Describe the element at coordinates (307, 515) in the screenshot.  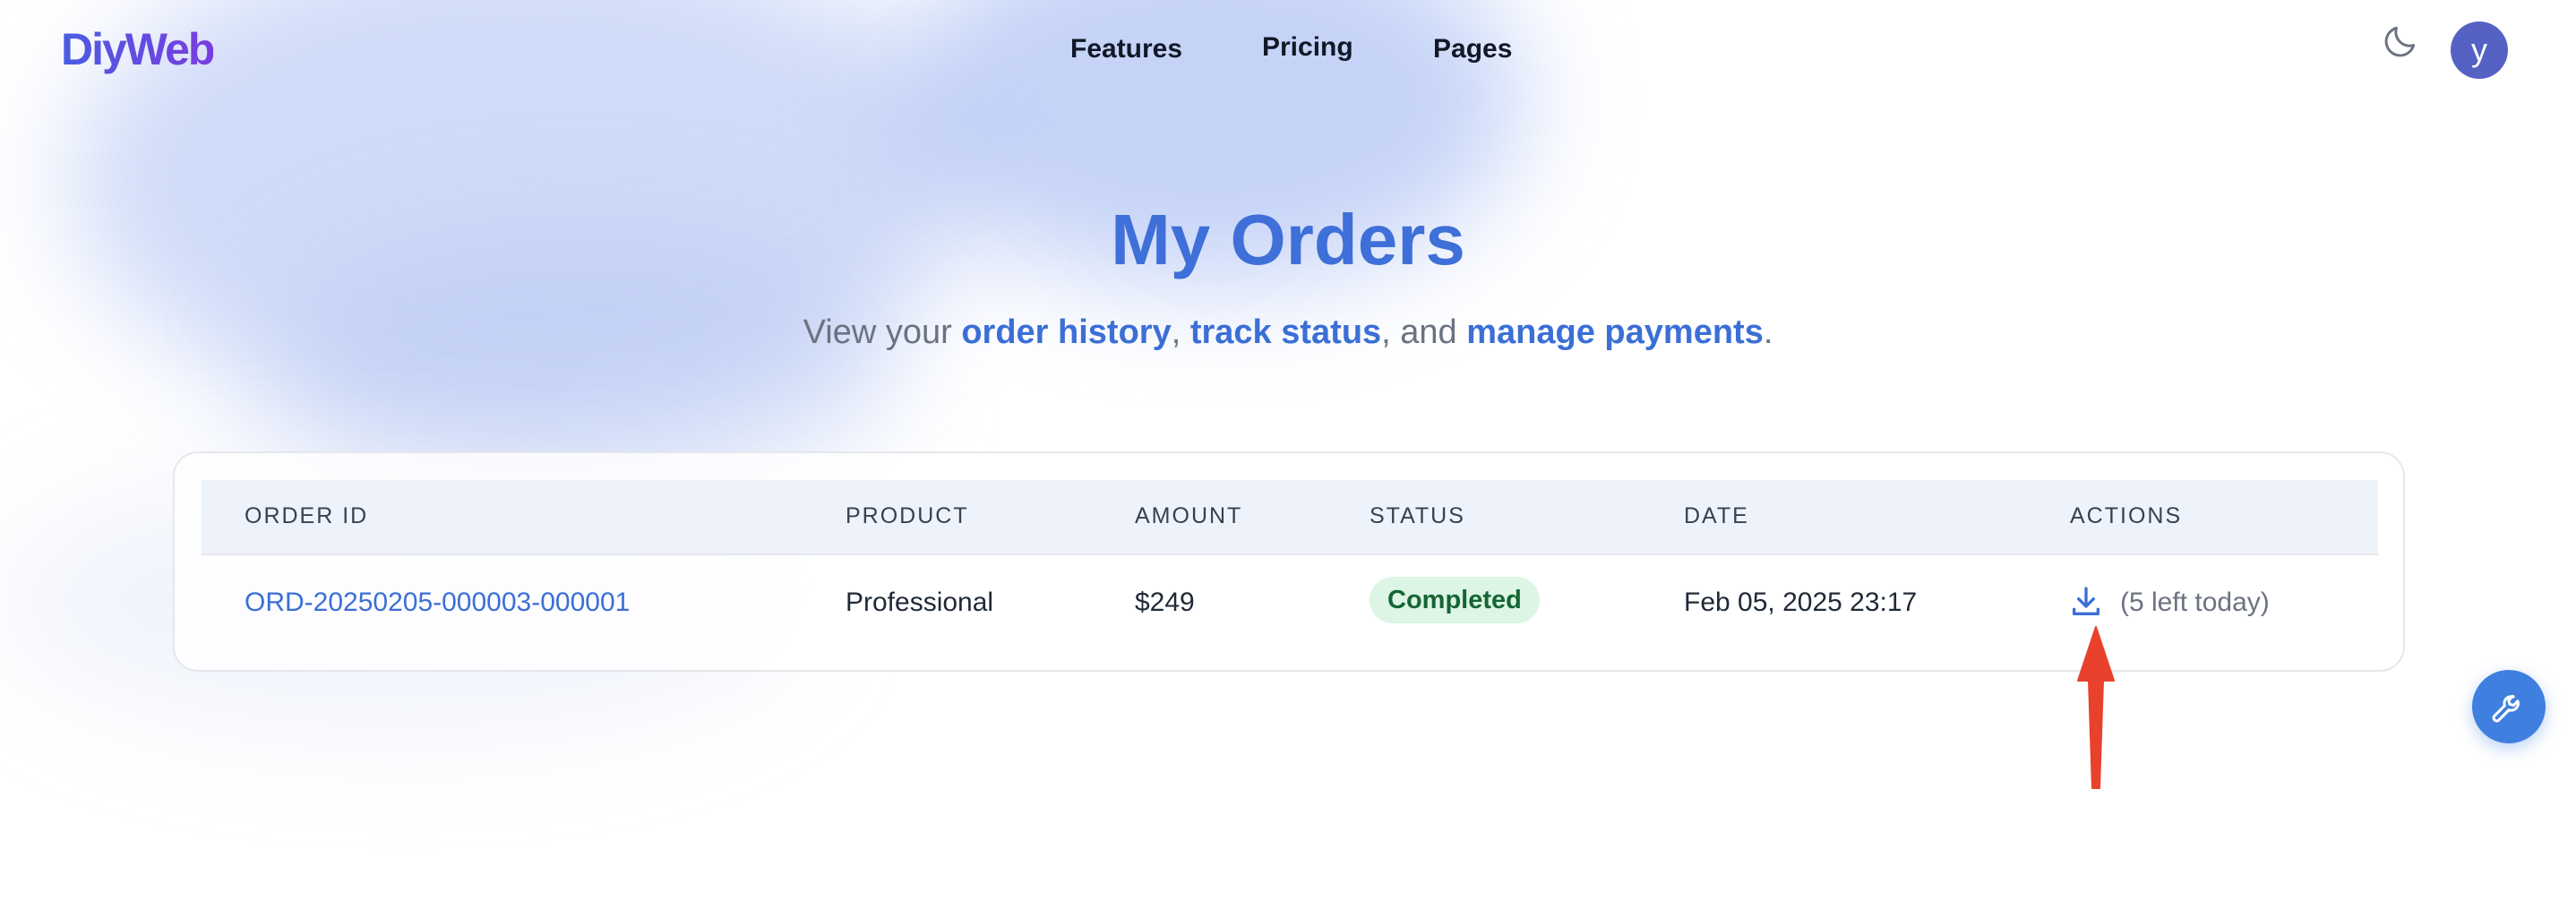
I see `column-header-order-id: ORDER ID` at that location.